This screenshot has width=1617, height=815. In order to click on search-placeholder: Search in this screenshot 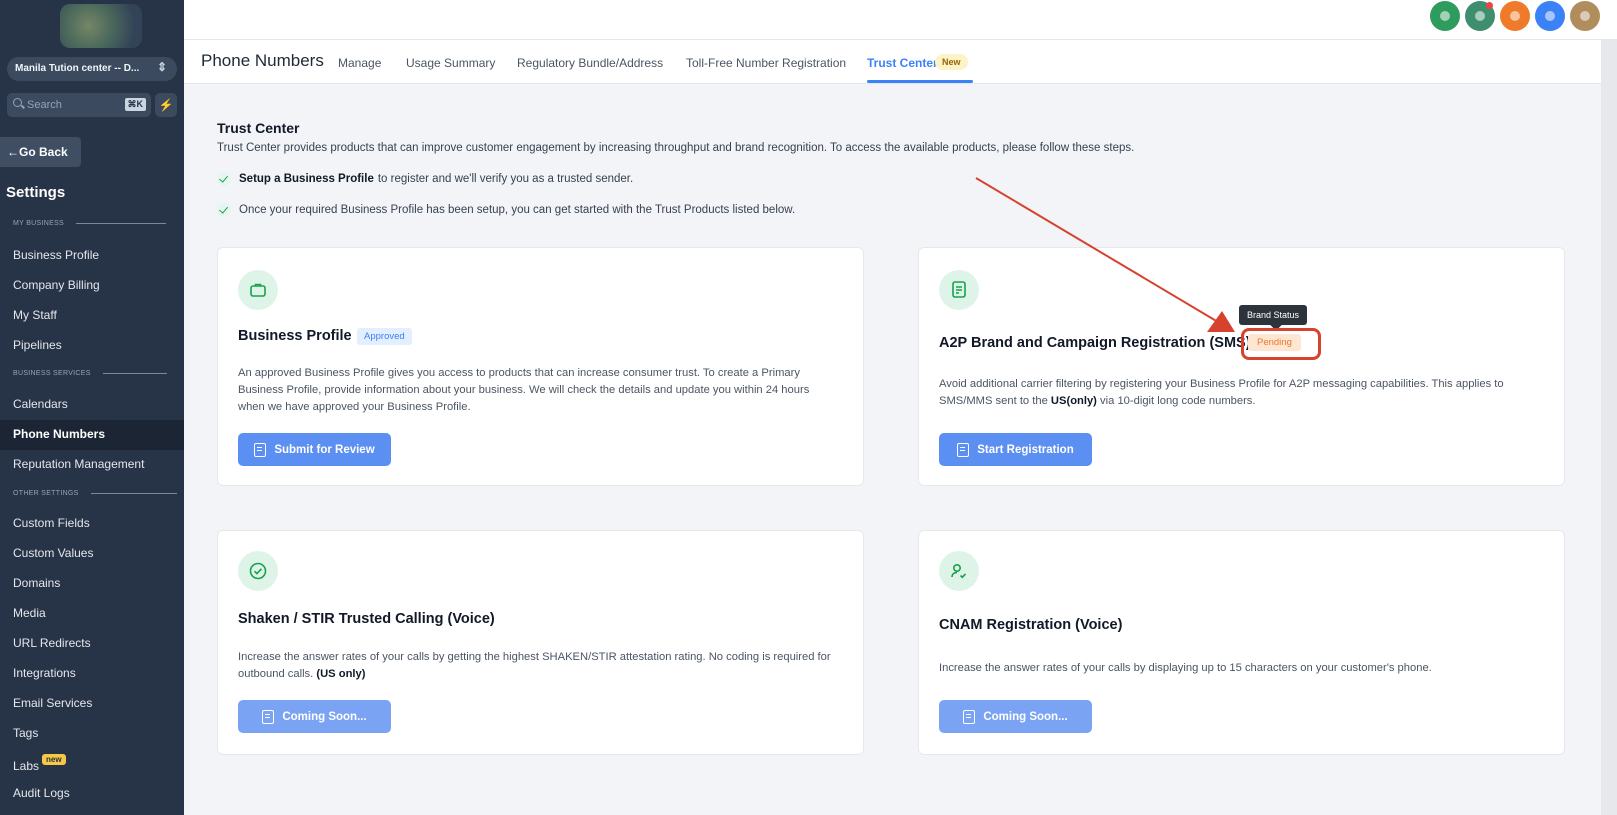, I will do `click(44, 105)`.